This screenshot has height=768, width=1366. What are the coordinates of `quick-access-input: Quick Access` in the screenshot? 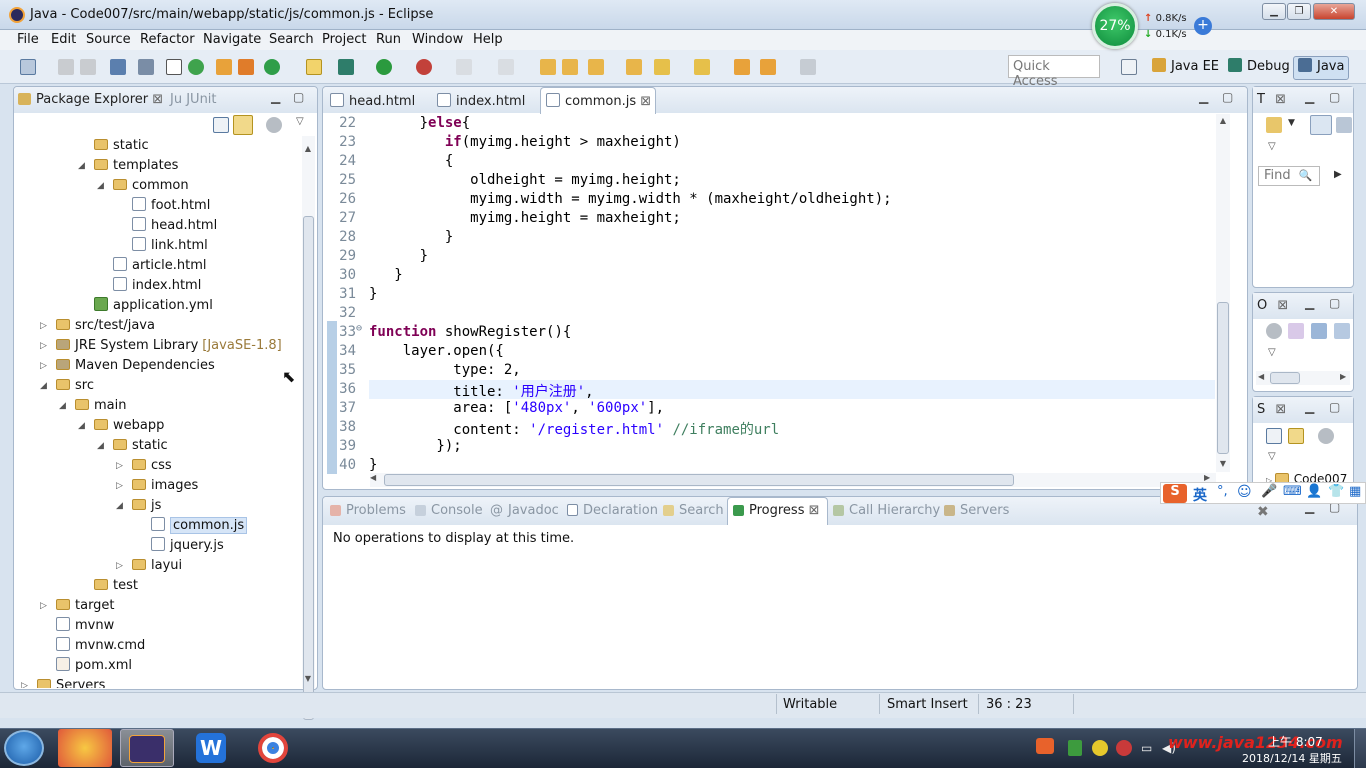 It's located at (1054, 72).